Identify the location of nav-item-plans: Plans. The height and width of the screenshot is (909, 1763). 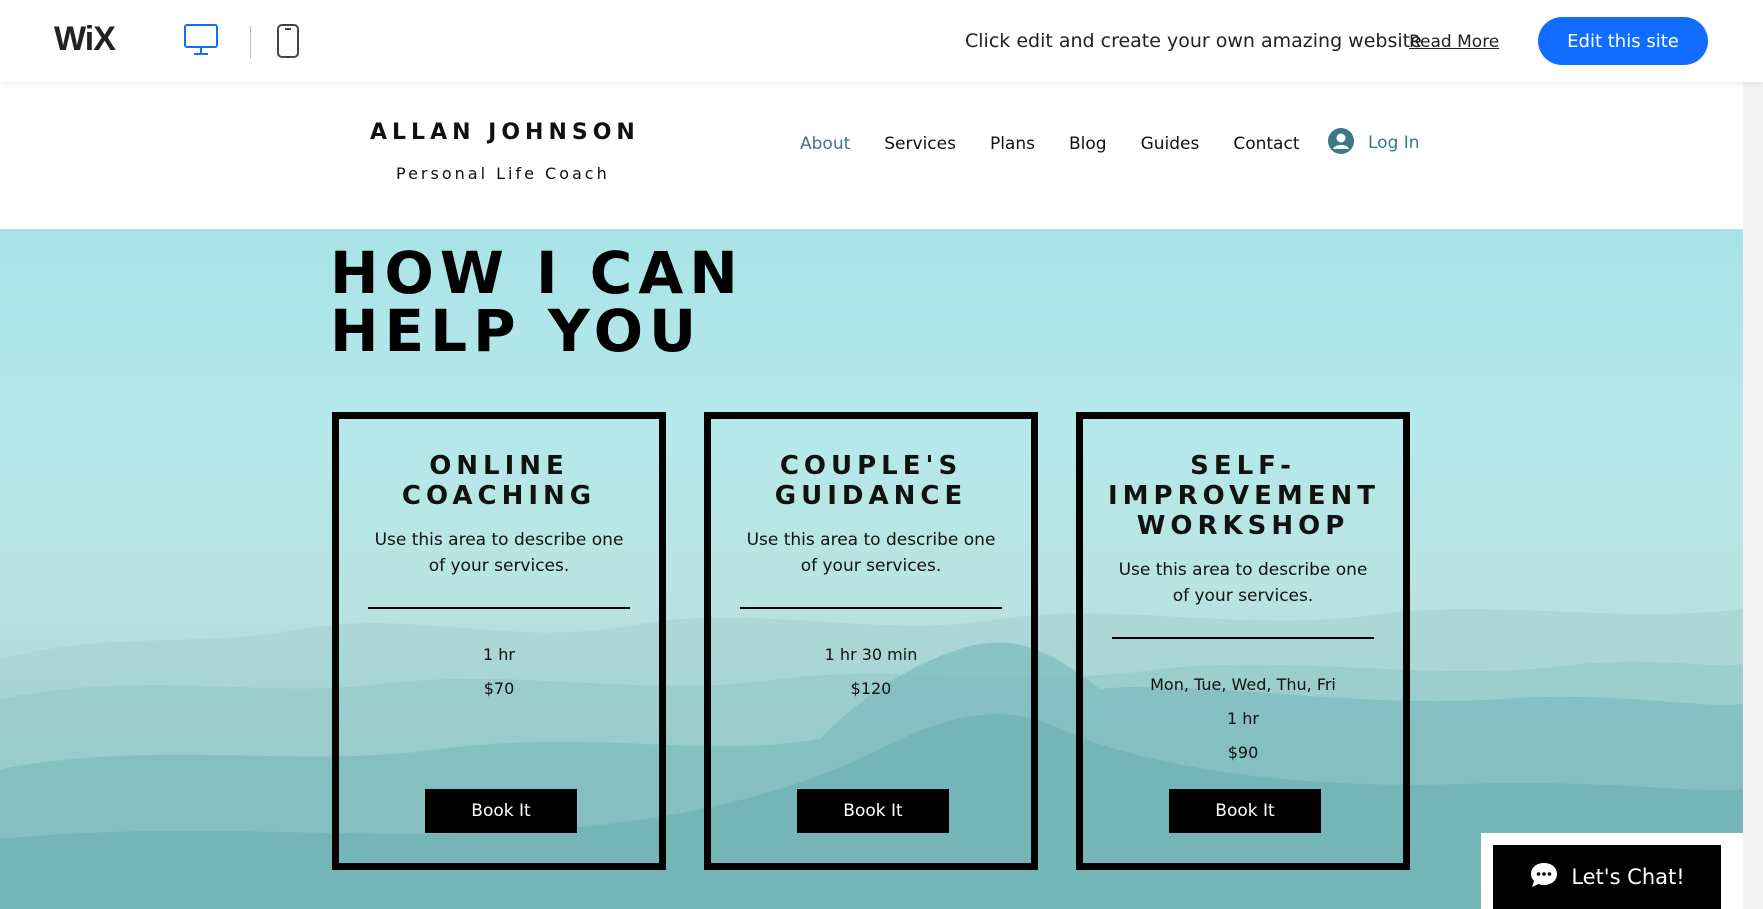
(1012, 144).